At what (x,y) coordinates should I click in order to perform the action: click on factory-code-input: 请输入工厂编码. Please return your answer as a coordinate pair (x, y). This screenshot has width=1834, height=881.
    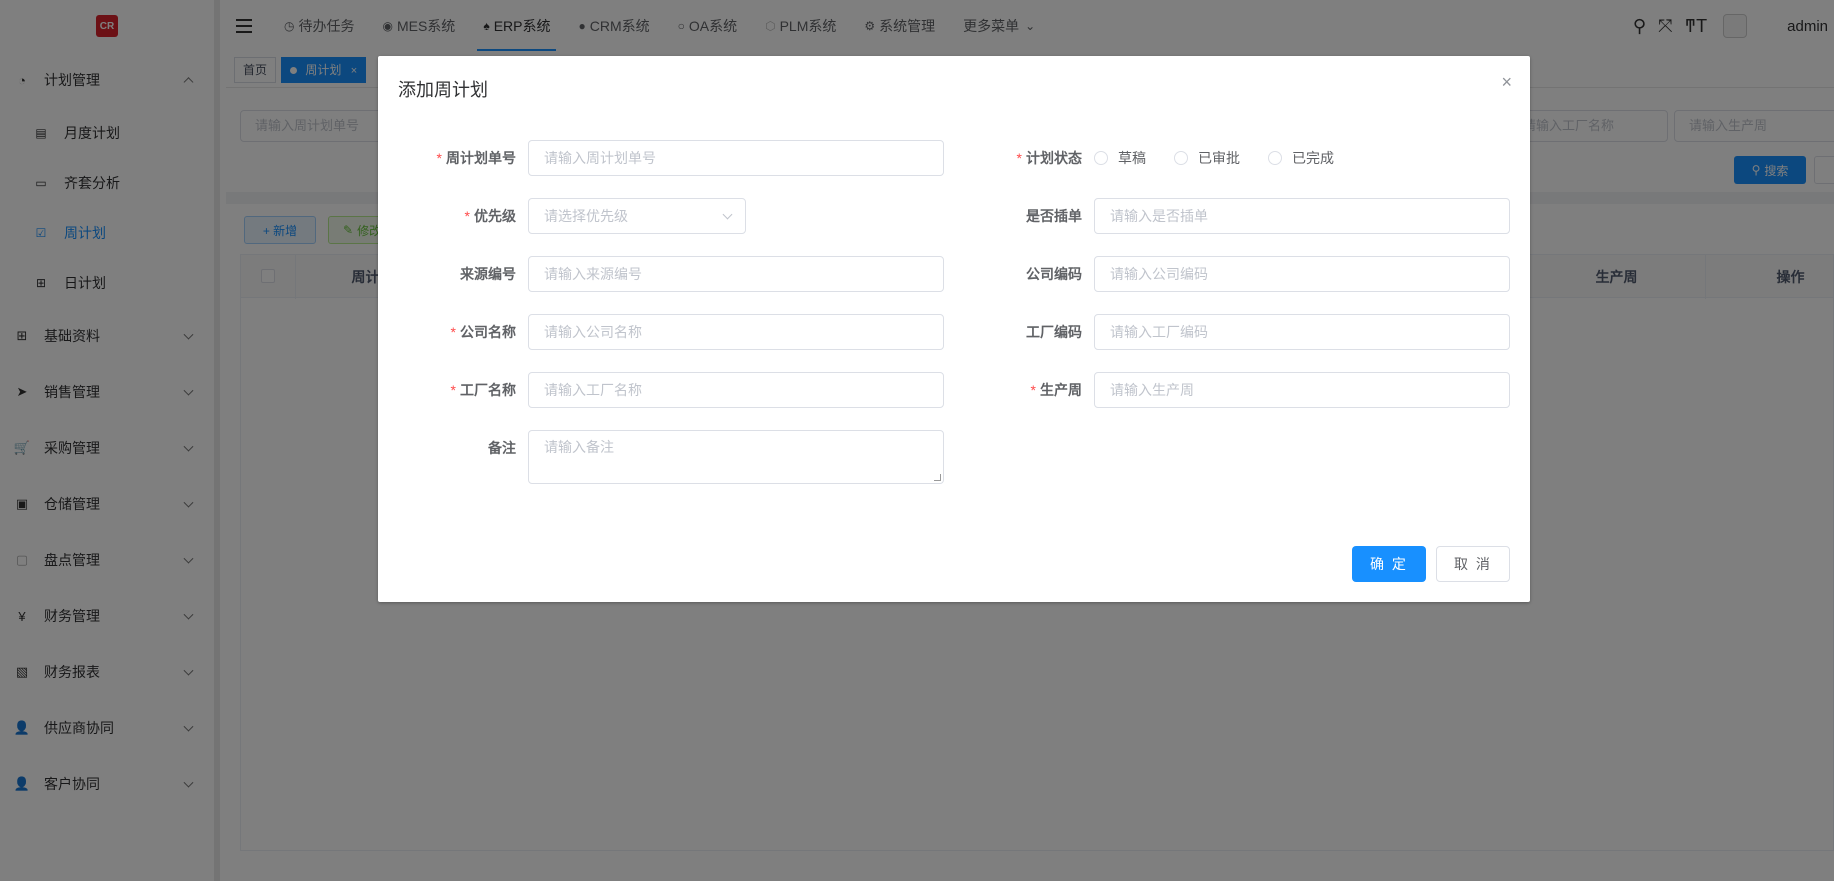
    Looking at the image, I should click on (1302, 332).